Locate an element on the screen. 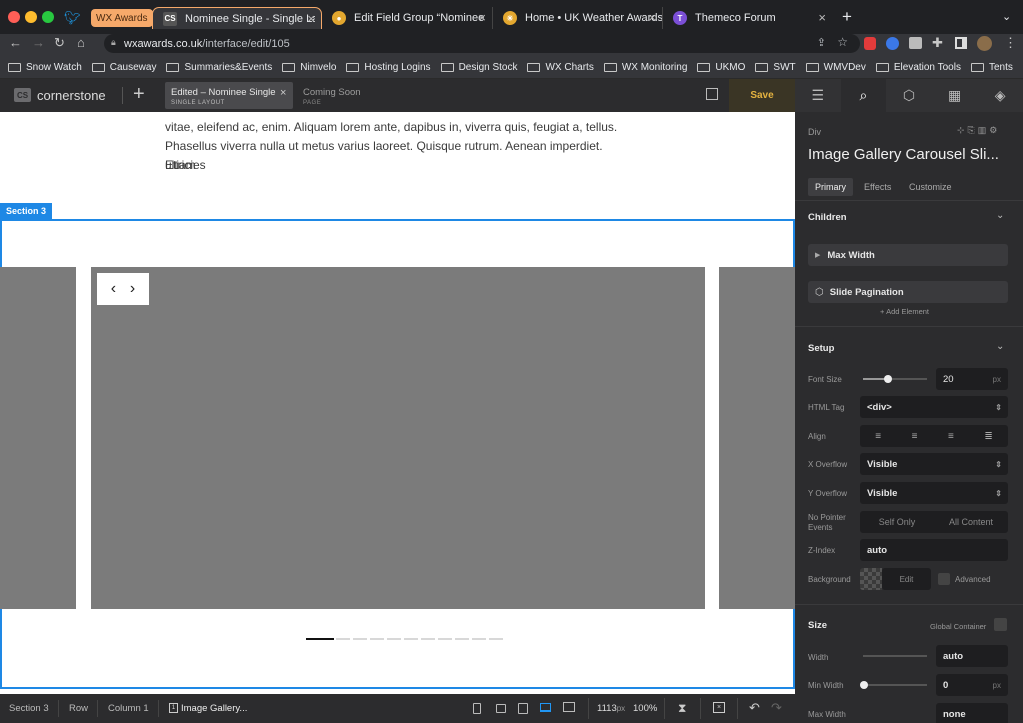 Image resolution: width=1023 pixels, height=723 pixels. bookmark-folder: WX Charts is located at coordinates (560, 67).